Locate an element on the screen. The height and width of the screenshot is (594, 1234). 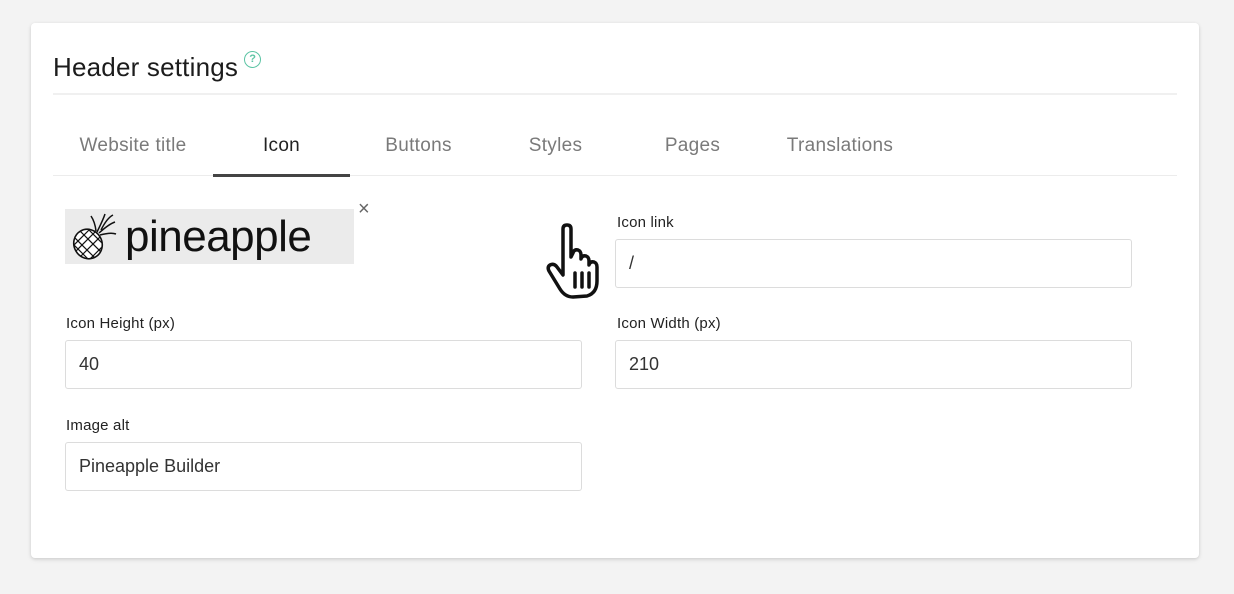
close-icon: × is located at coordinates (364, 209).